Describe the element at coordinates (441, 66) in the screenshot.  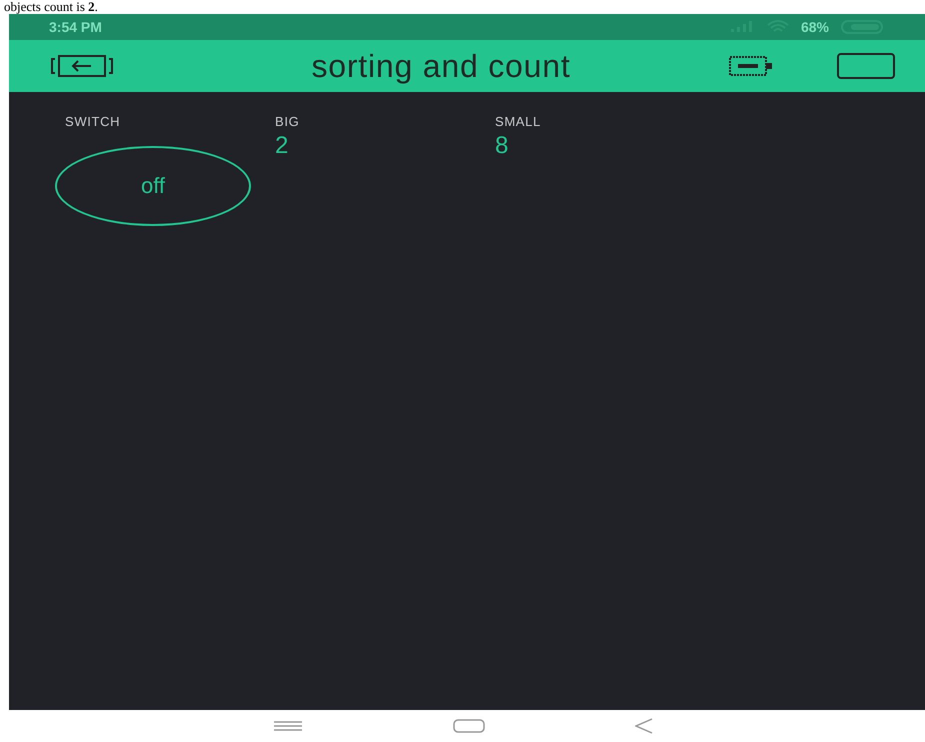
I see `app-title: sorting and count` at that location.